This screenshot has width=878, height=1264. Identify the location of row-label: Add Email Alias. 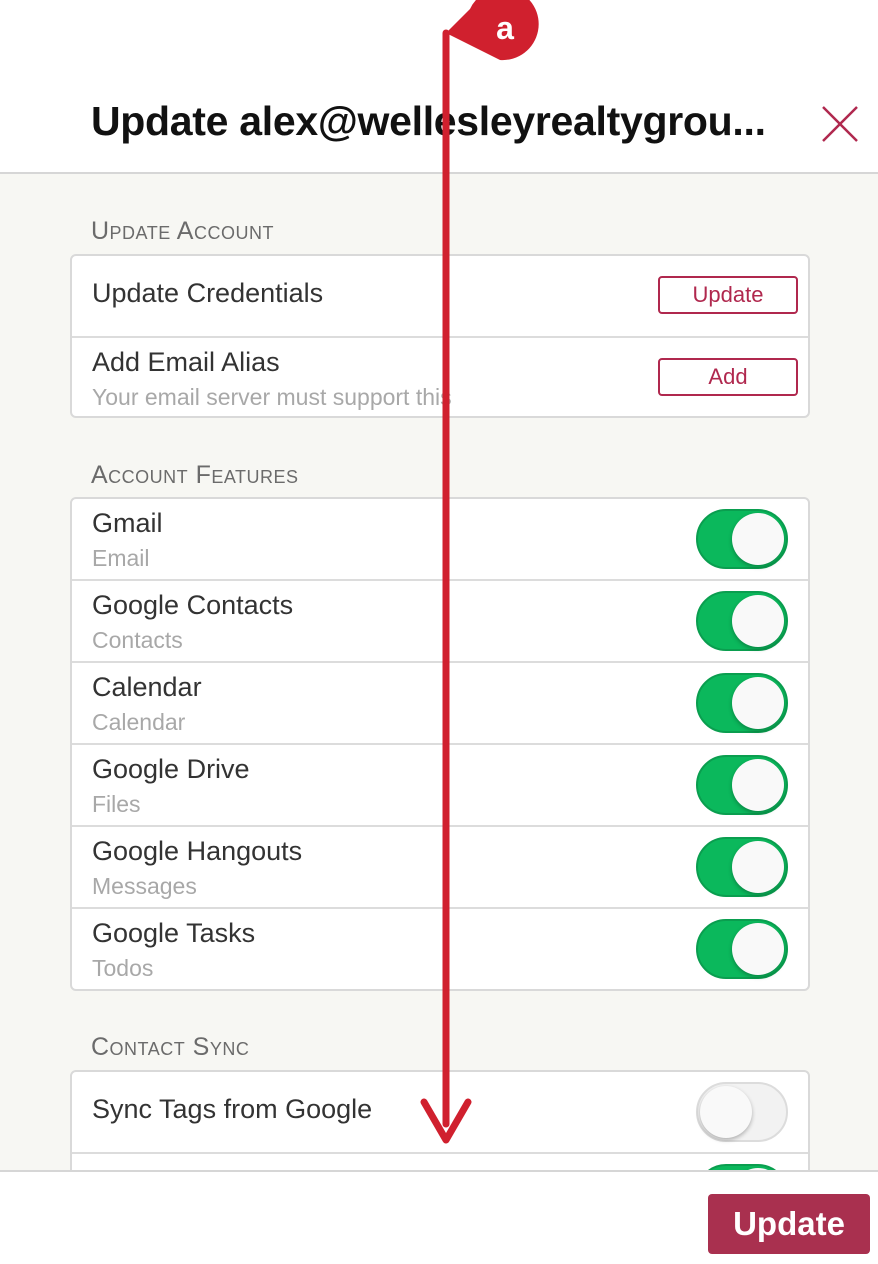
(186, 362).